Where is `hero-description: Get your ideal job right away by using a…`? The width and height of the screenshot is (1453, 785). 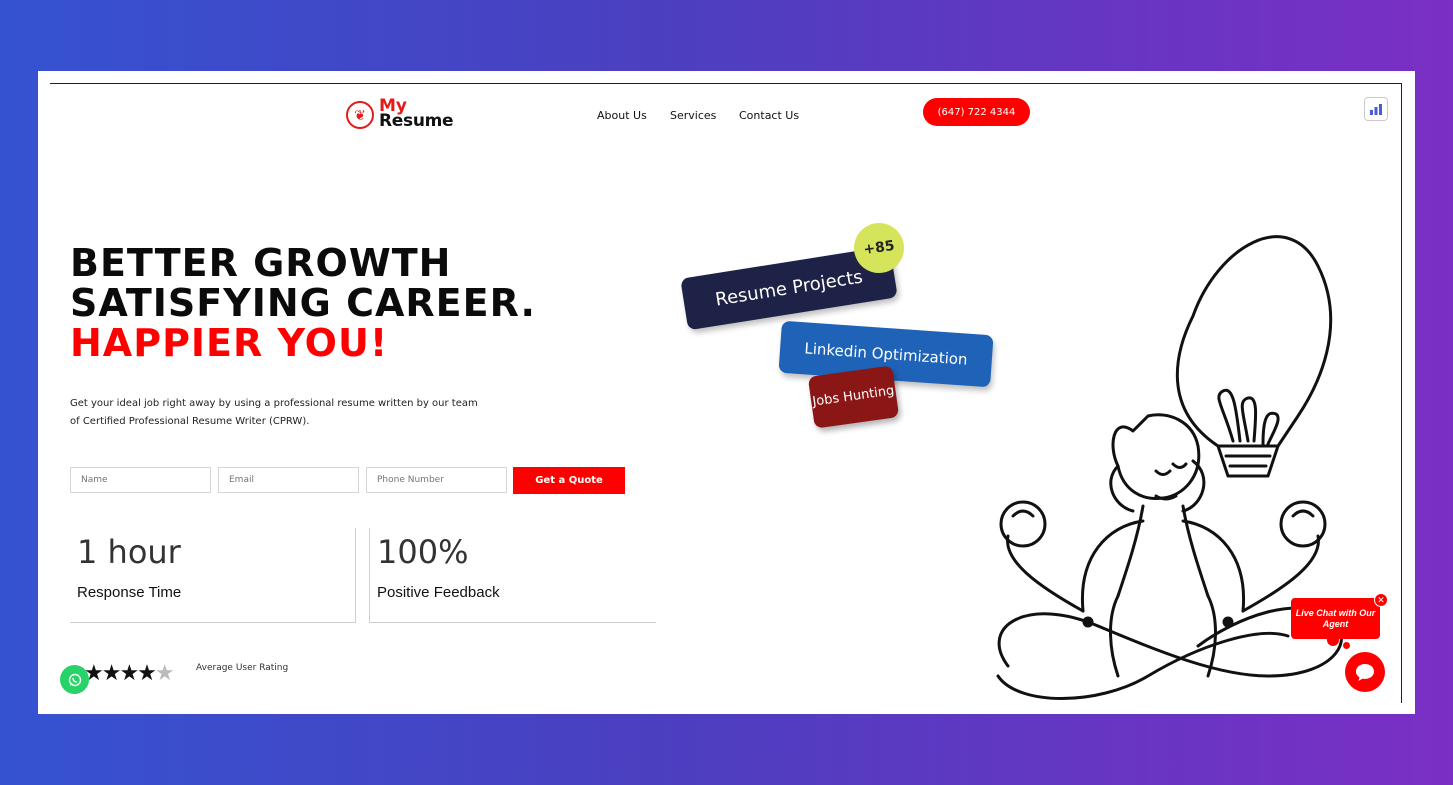
hero-description: Get your ideal job right away by using a… is located at coordinates (274, 412).